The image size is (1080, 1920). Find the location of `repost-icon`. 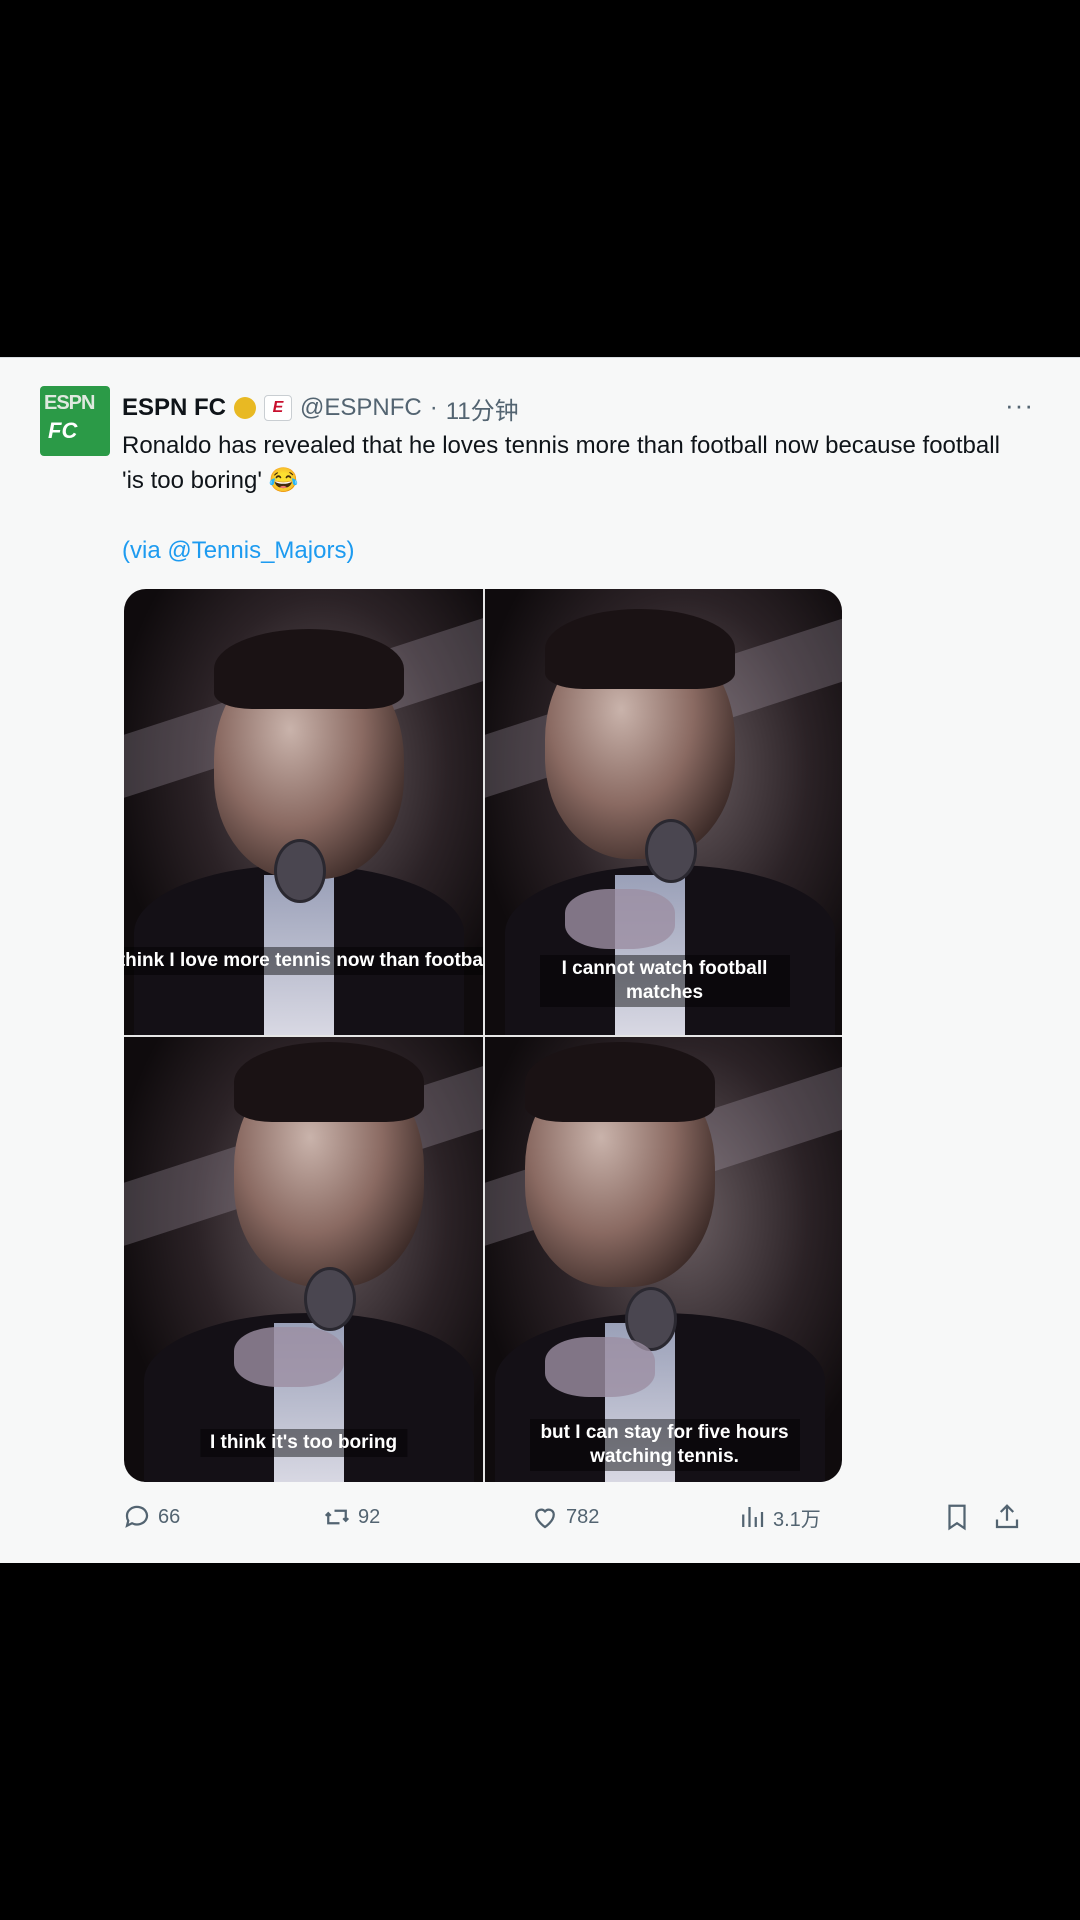

repost-icon is located at coordinates (337, 1517).